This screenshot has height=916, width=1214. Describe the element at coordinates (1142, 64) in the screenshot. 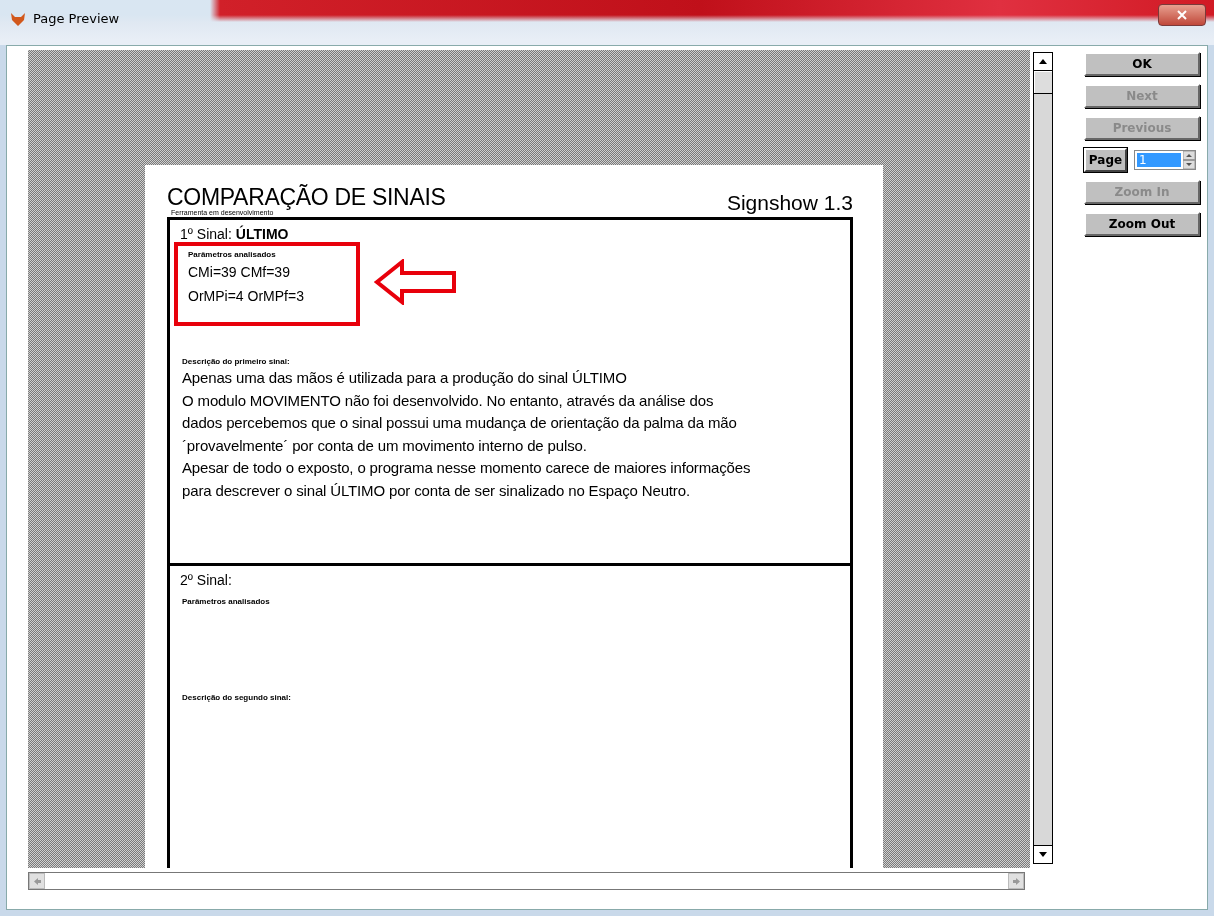

I see `dialog-button: OK` at that location.